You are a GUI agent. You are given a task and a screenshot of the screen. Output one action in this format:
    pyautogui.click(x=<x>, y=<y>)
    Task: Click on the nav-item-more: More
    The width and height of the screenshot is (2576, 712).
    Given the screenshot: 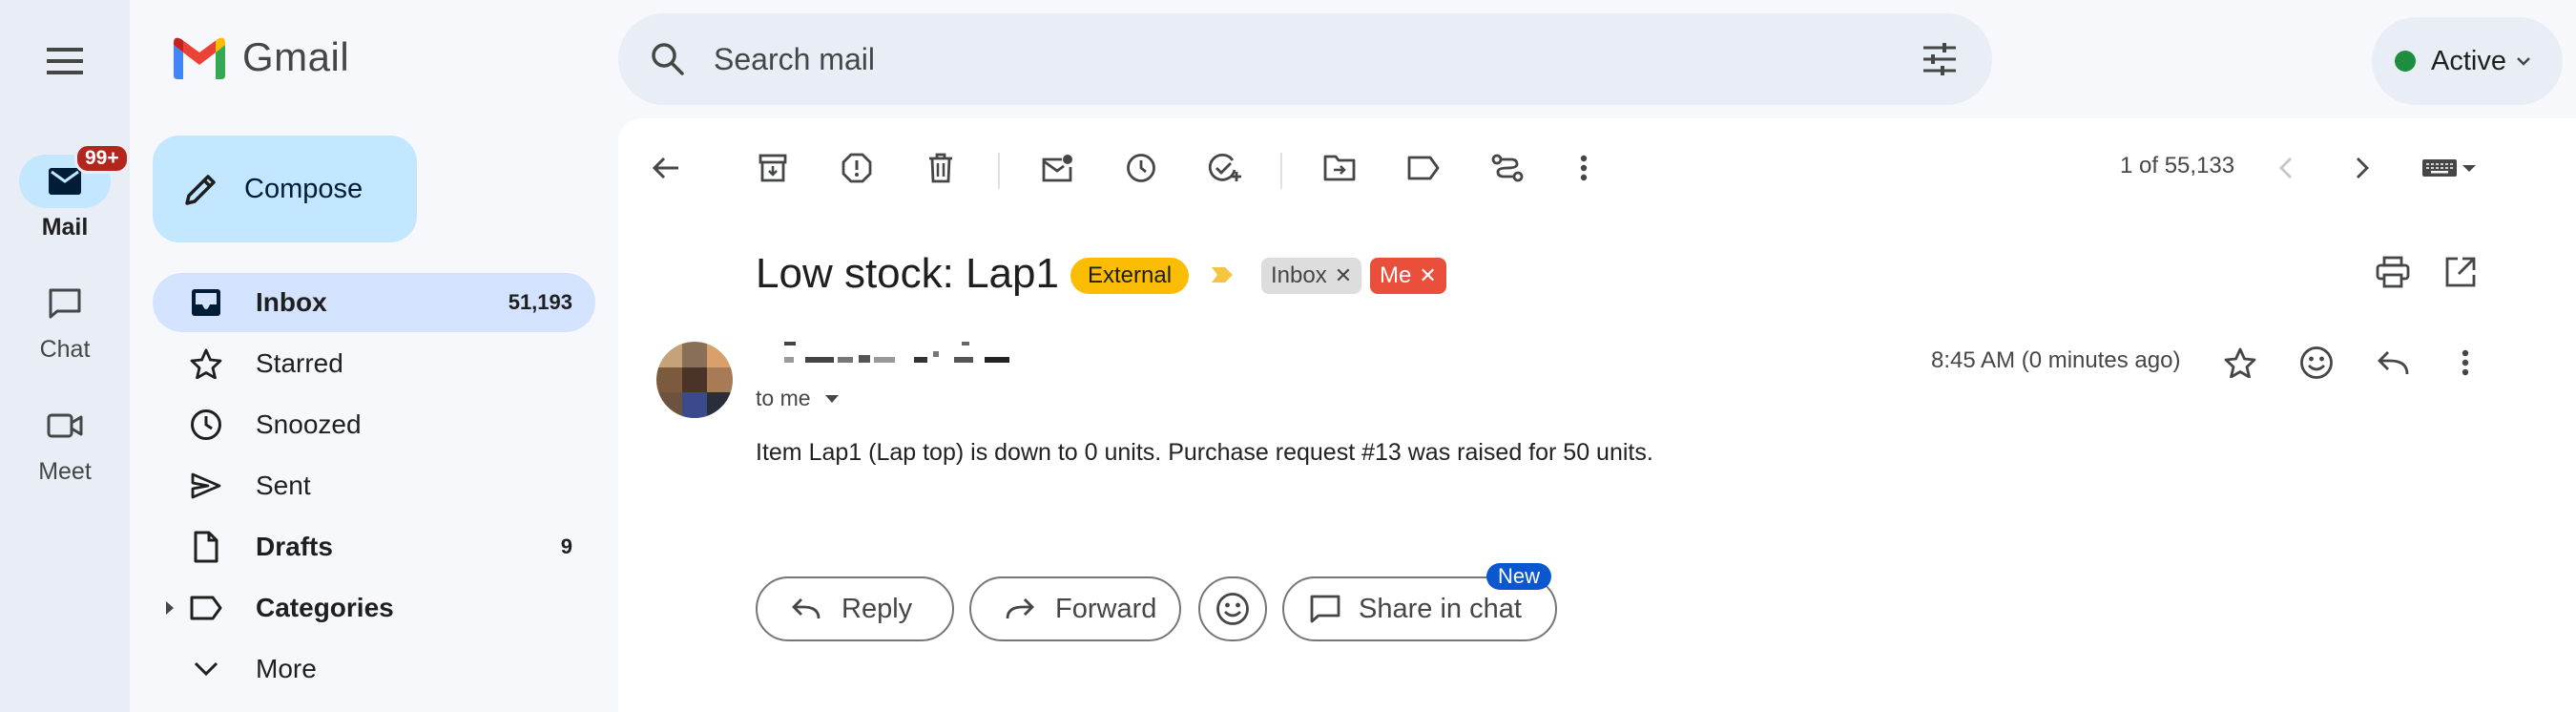 What is the action you would take?
    pyautogui.click(x=374, y=669)
    